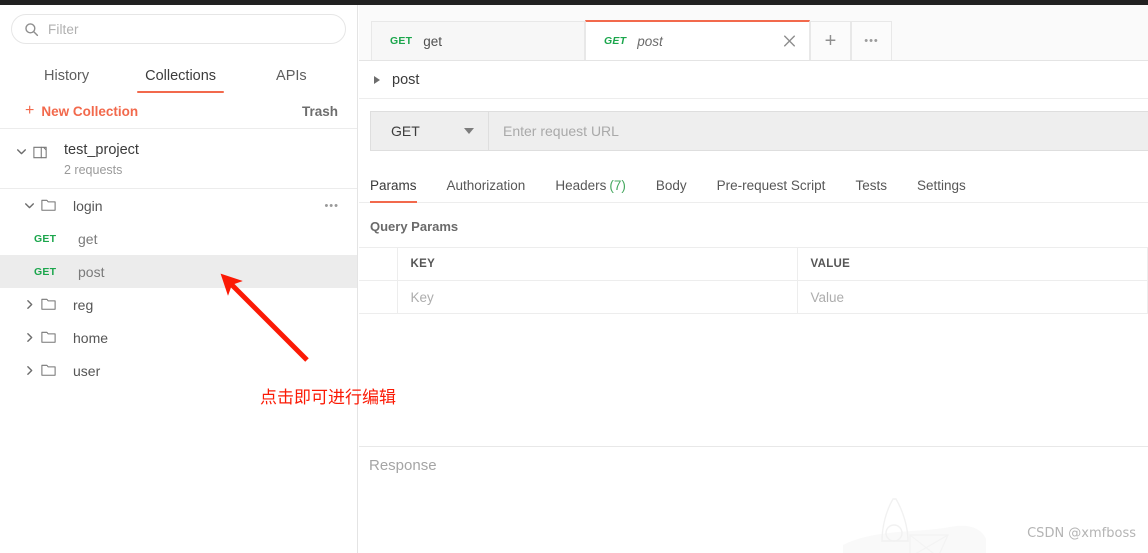 Image resolution: width=1148 pixels, height=553 pixels. Describe the element at coordinates (405, 131) in the screenshot. I see `http-method-value: GET` at that location.